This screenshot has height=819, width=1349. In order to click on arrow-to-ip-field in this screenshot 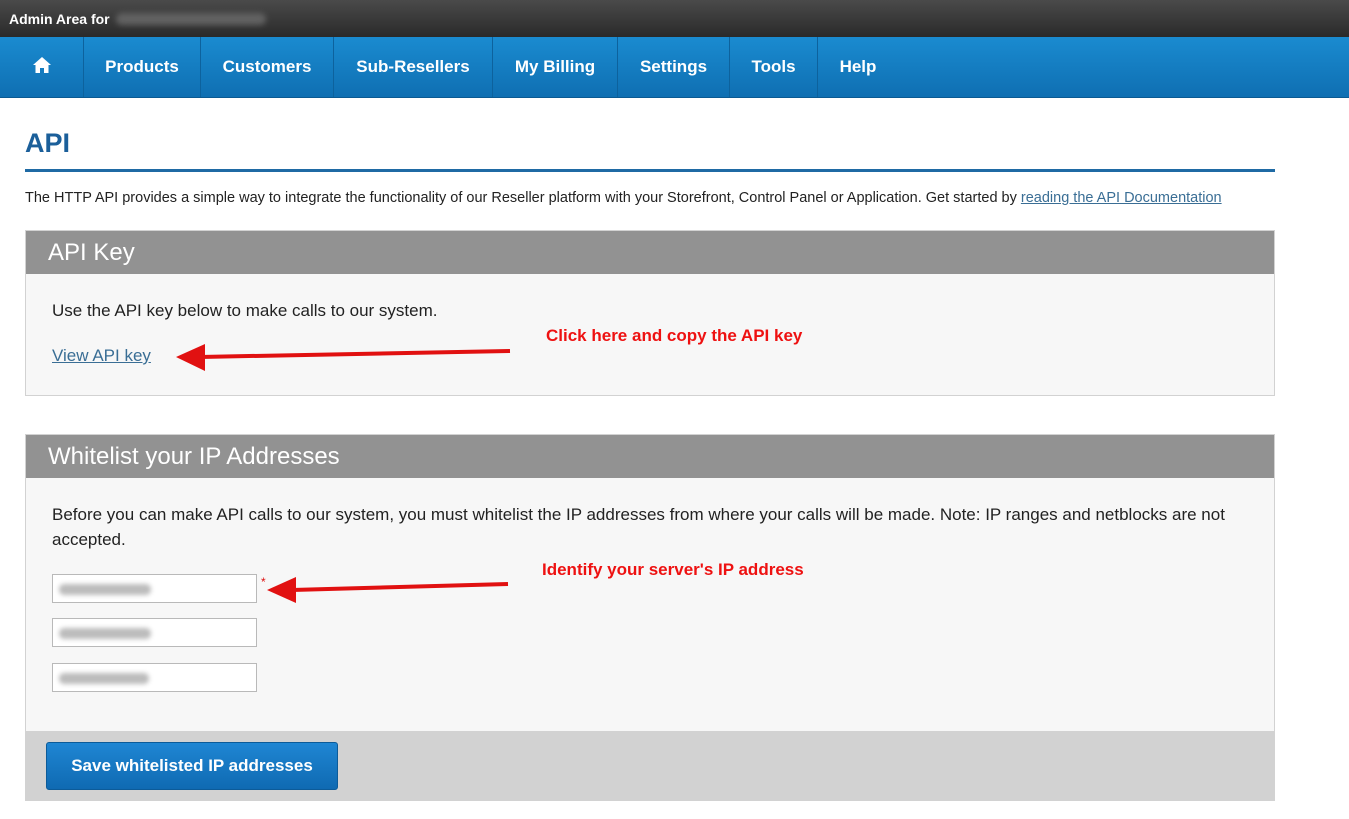, I will do `click(388, 590)`.